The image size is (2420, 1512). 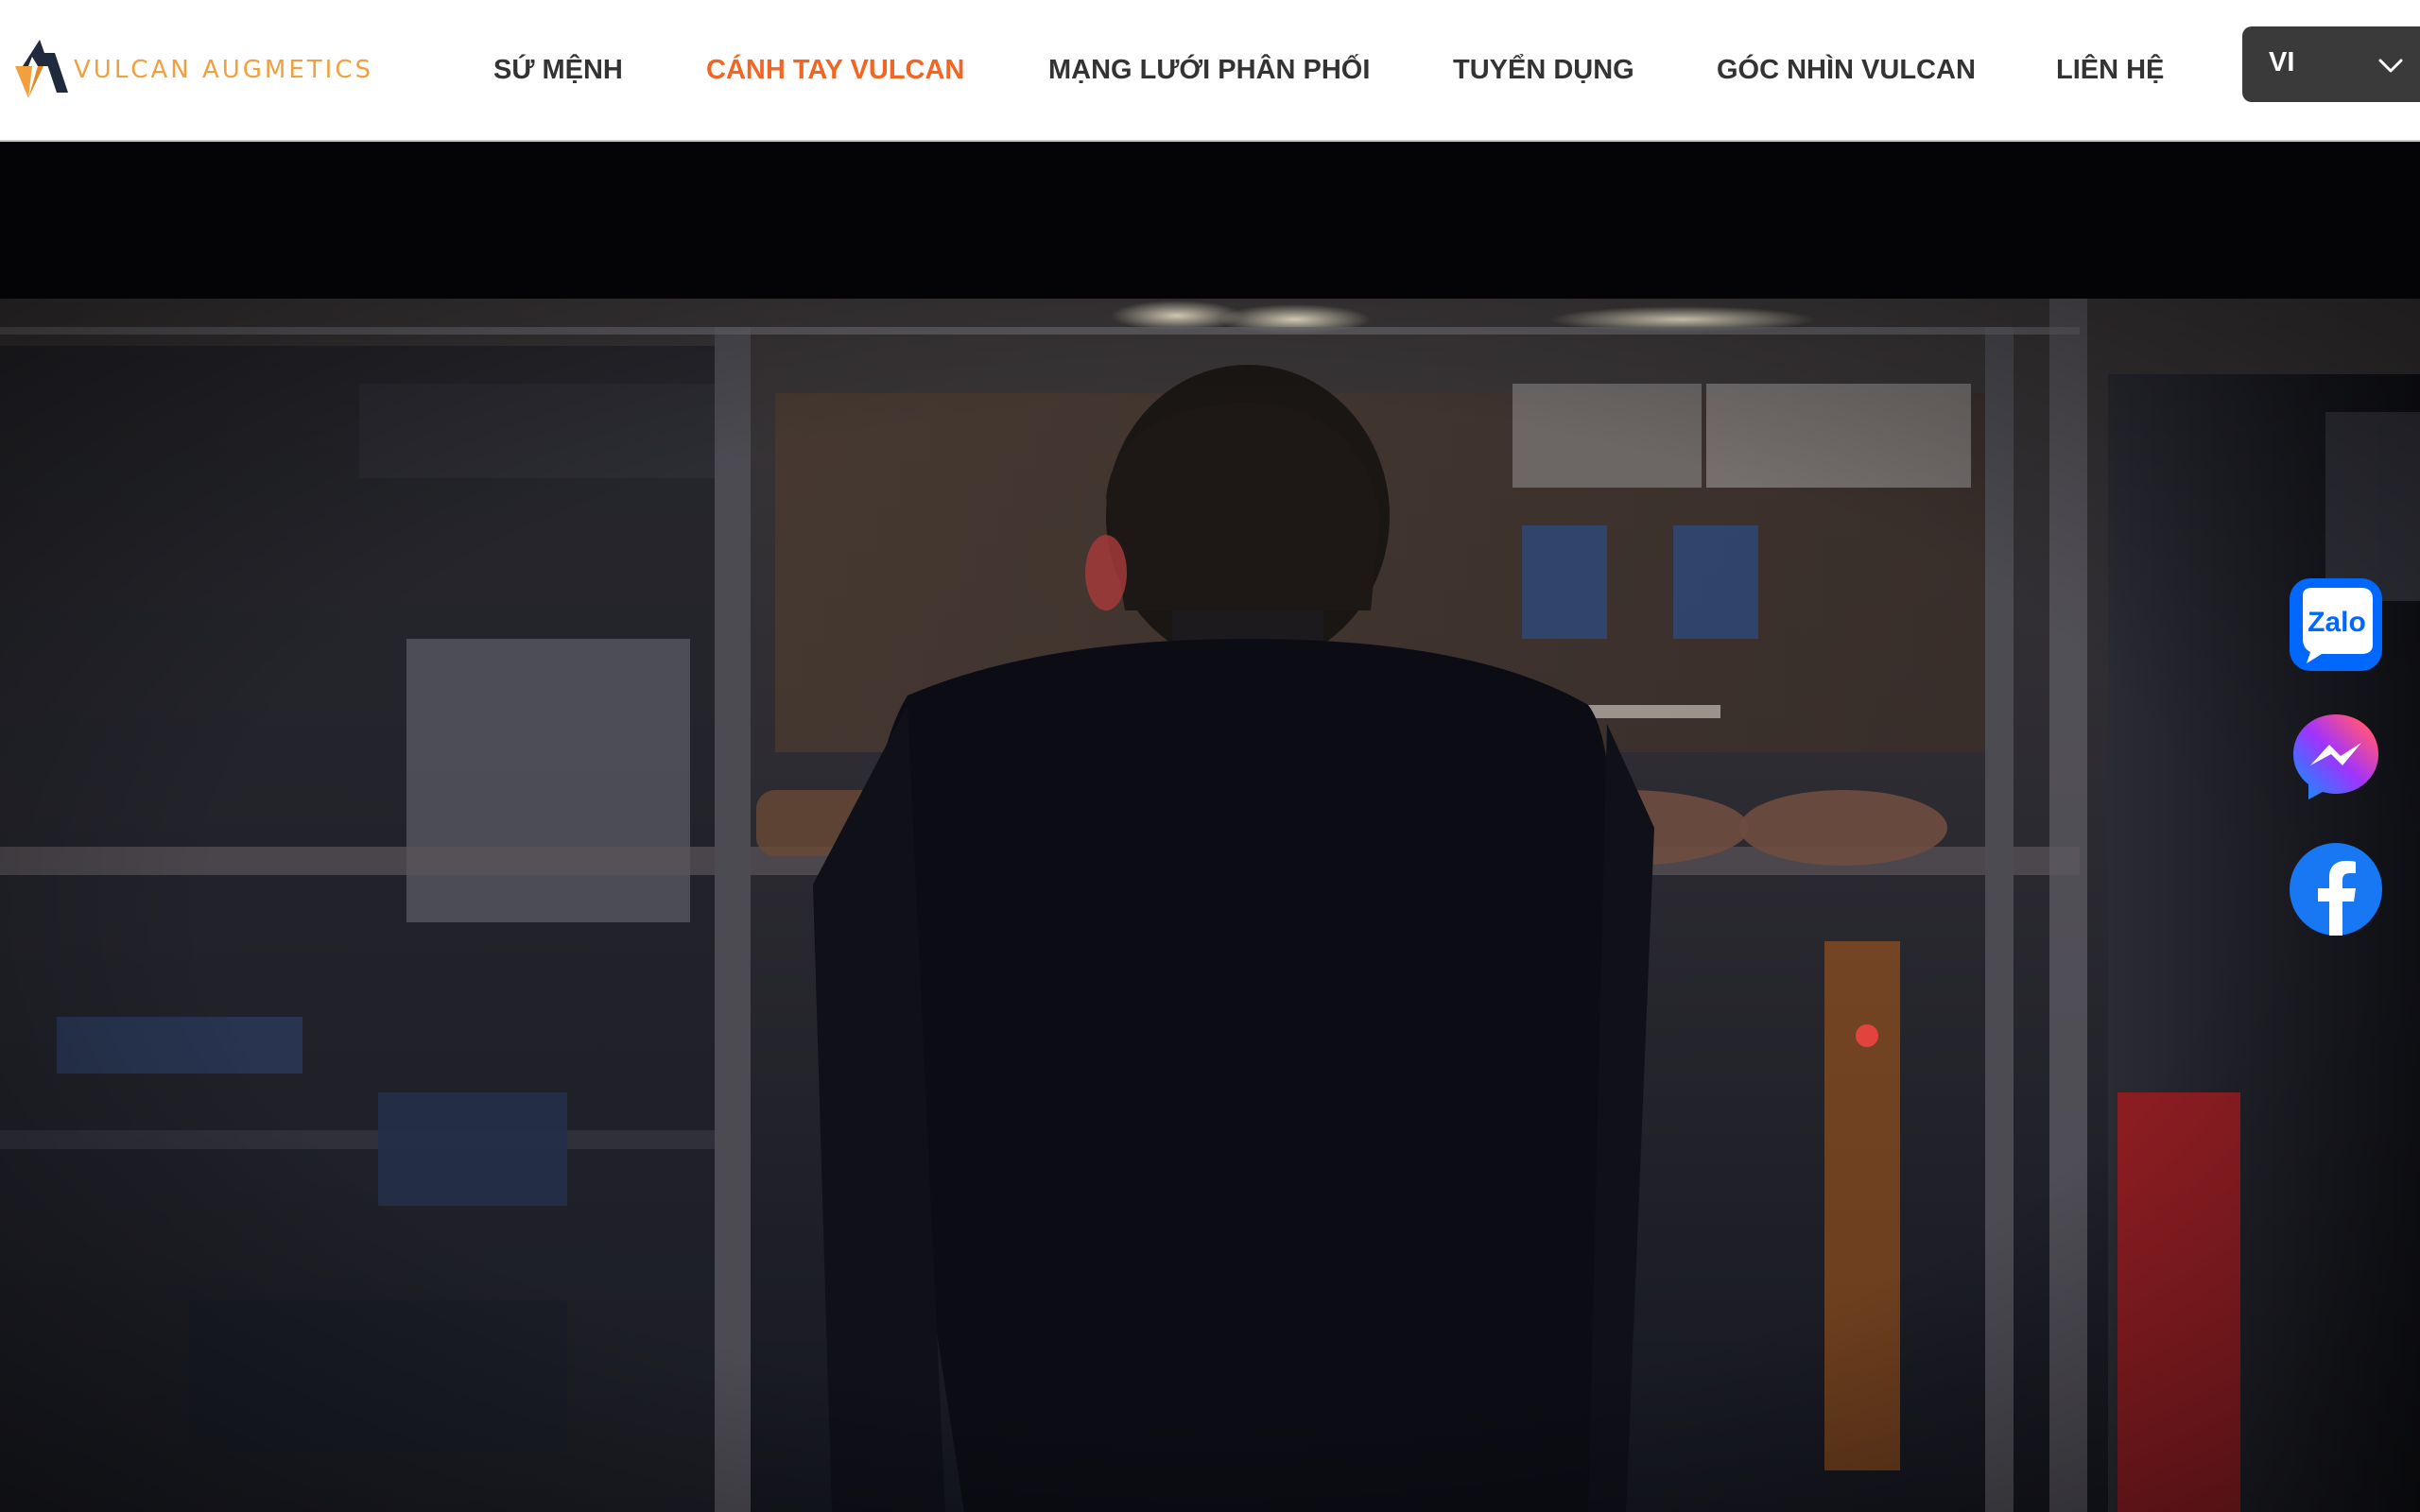 I want to click on brand-logo: VULCAN AUGMETICS, so click(x=192, y=70).